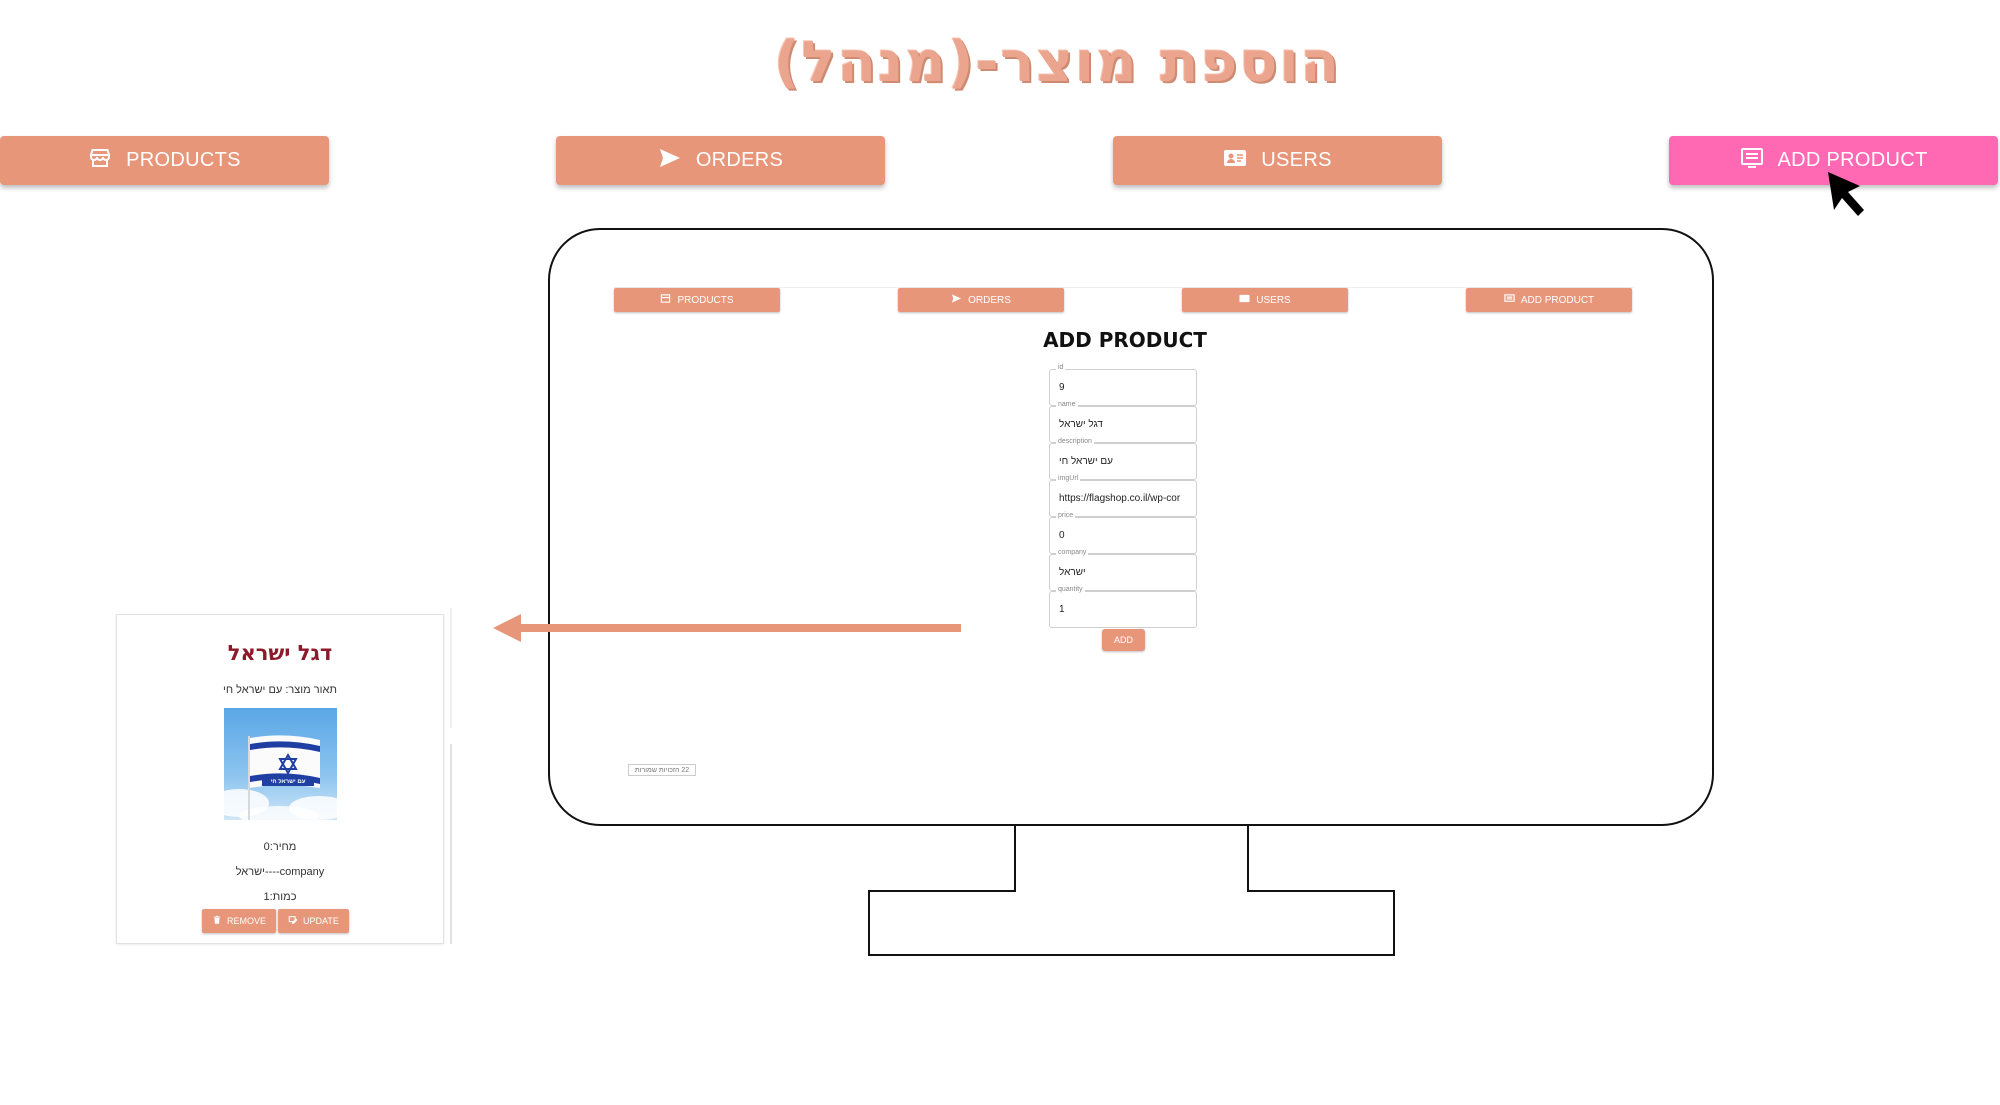  I want to click on remove-button-label: REMOVE, so click(247, 921).